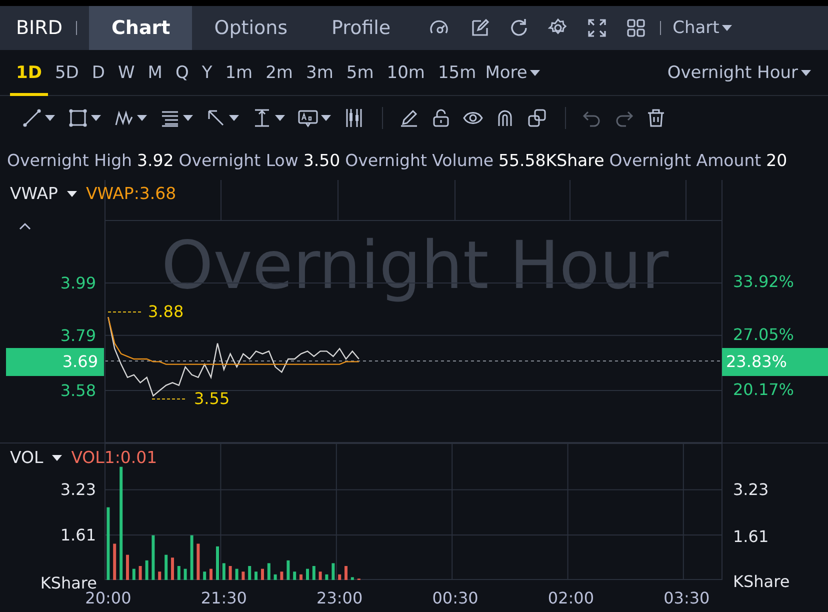 This screenshot has width=828, height=612. Describe the element at coordinates (29, 73) in the screenshot. I see `period-tab: 1D` at that location.